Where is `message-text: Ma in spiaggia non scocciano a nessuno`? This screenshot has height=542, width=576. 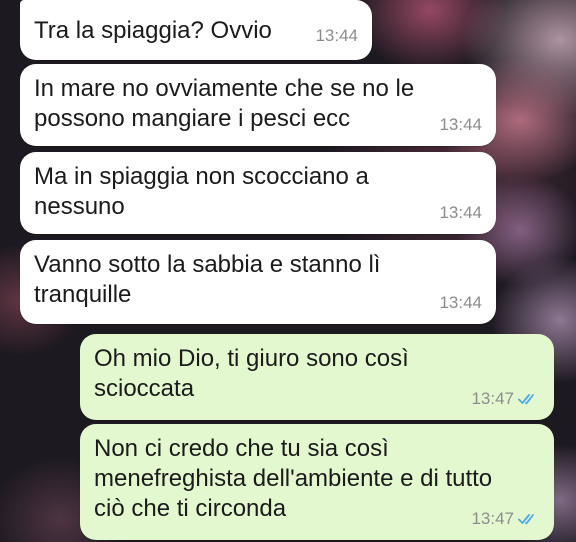
message-text: Ma in spiaggia non scocciano a nessuno is located at coordinates (201, 191).